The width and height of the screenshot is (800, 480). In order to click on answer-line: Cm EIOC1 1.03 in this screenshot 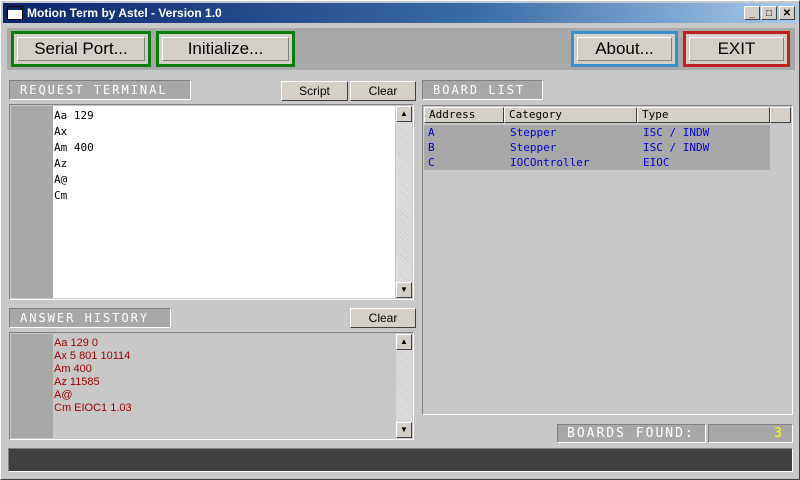, I will do `click(93, 408)`.